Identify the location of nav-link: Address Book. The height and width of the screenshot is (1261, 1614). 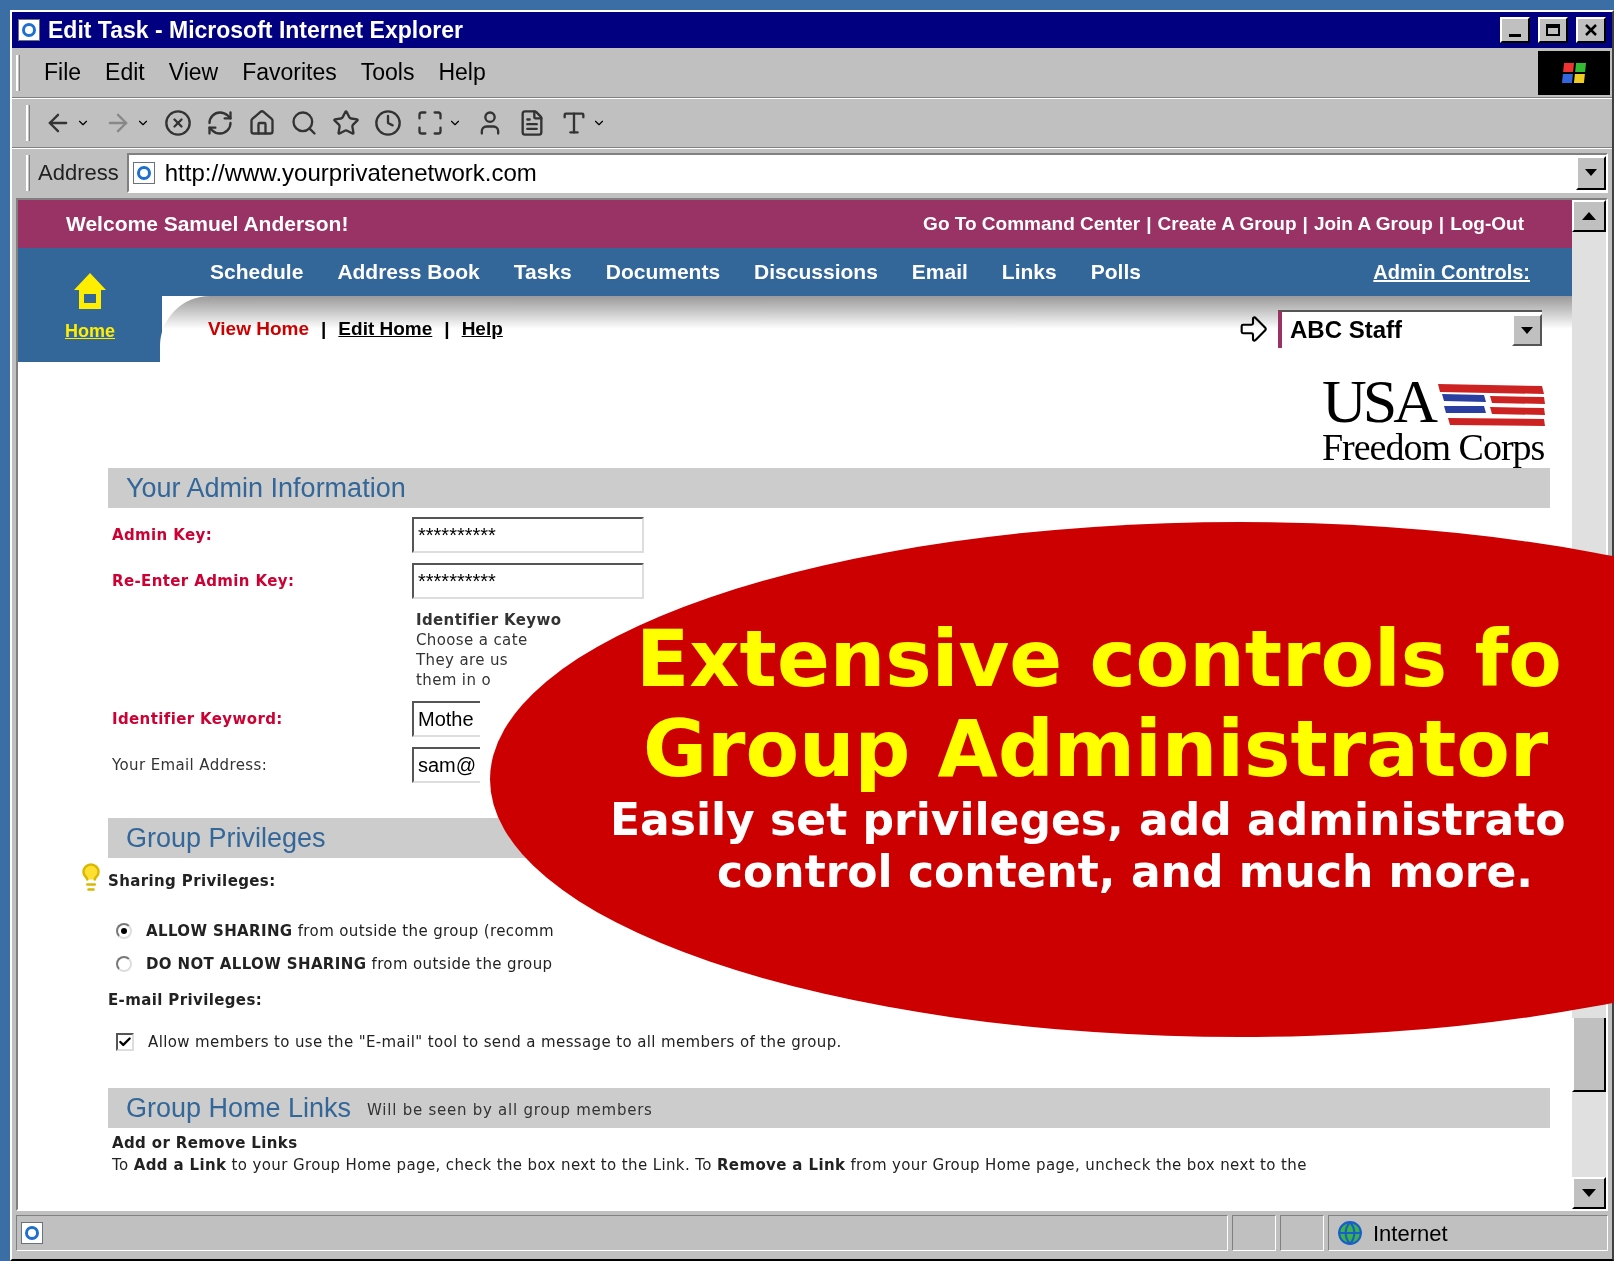
(408, 272).